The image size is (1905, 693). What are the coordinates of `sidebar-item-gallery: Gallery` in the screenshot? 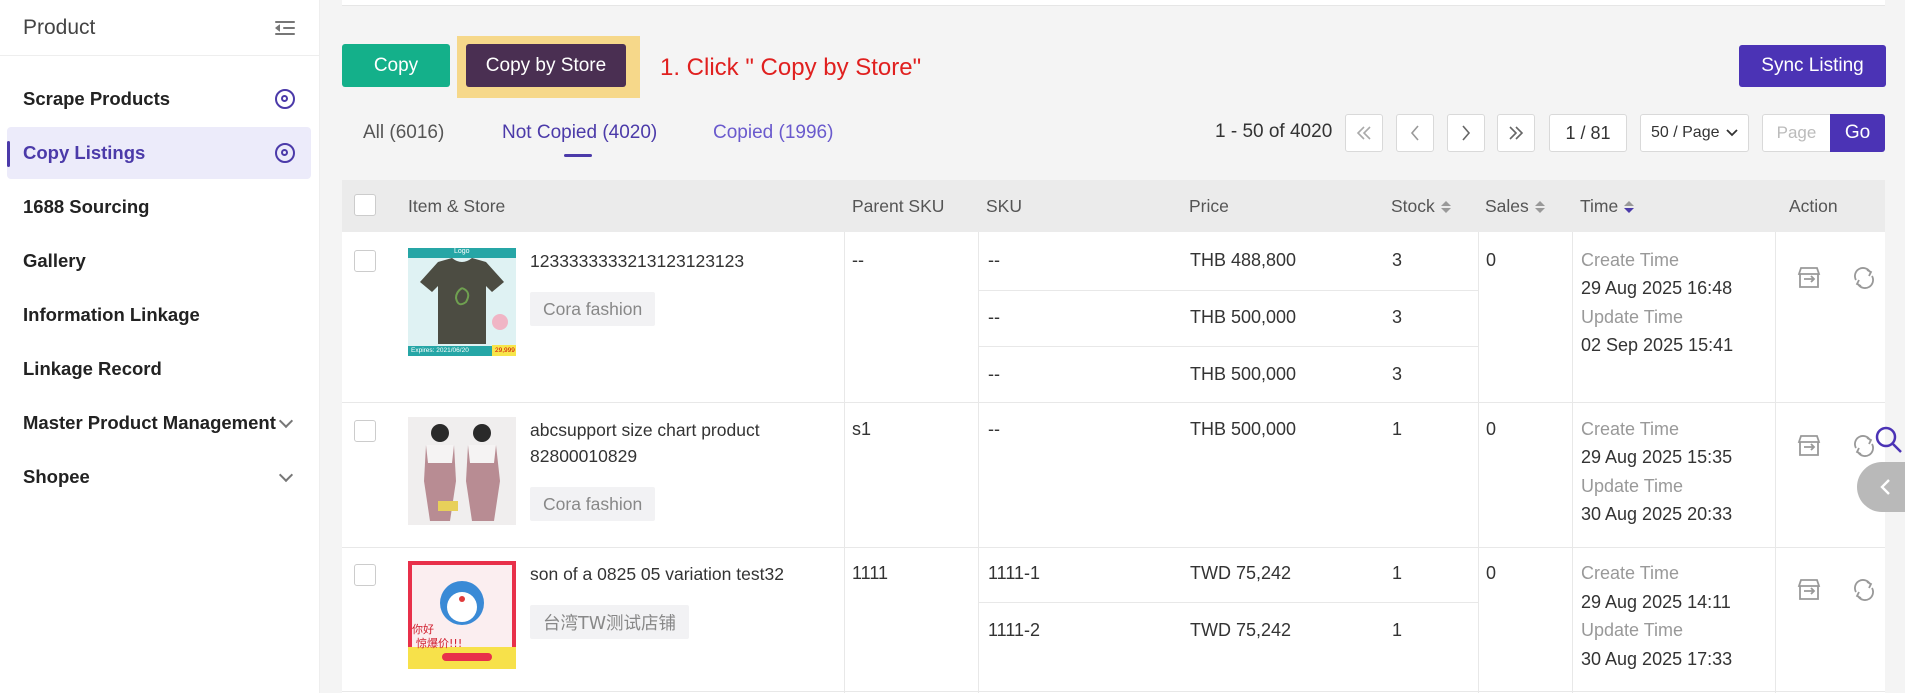 It's located at (159, 261).